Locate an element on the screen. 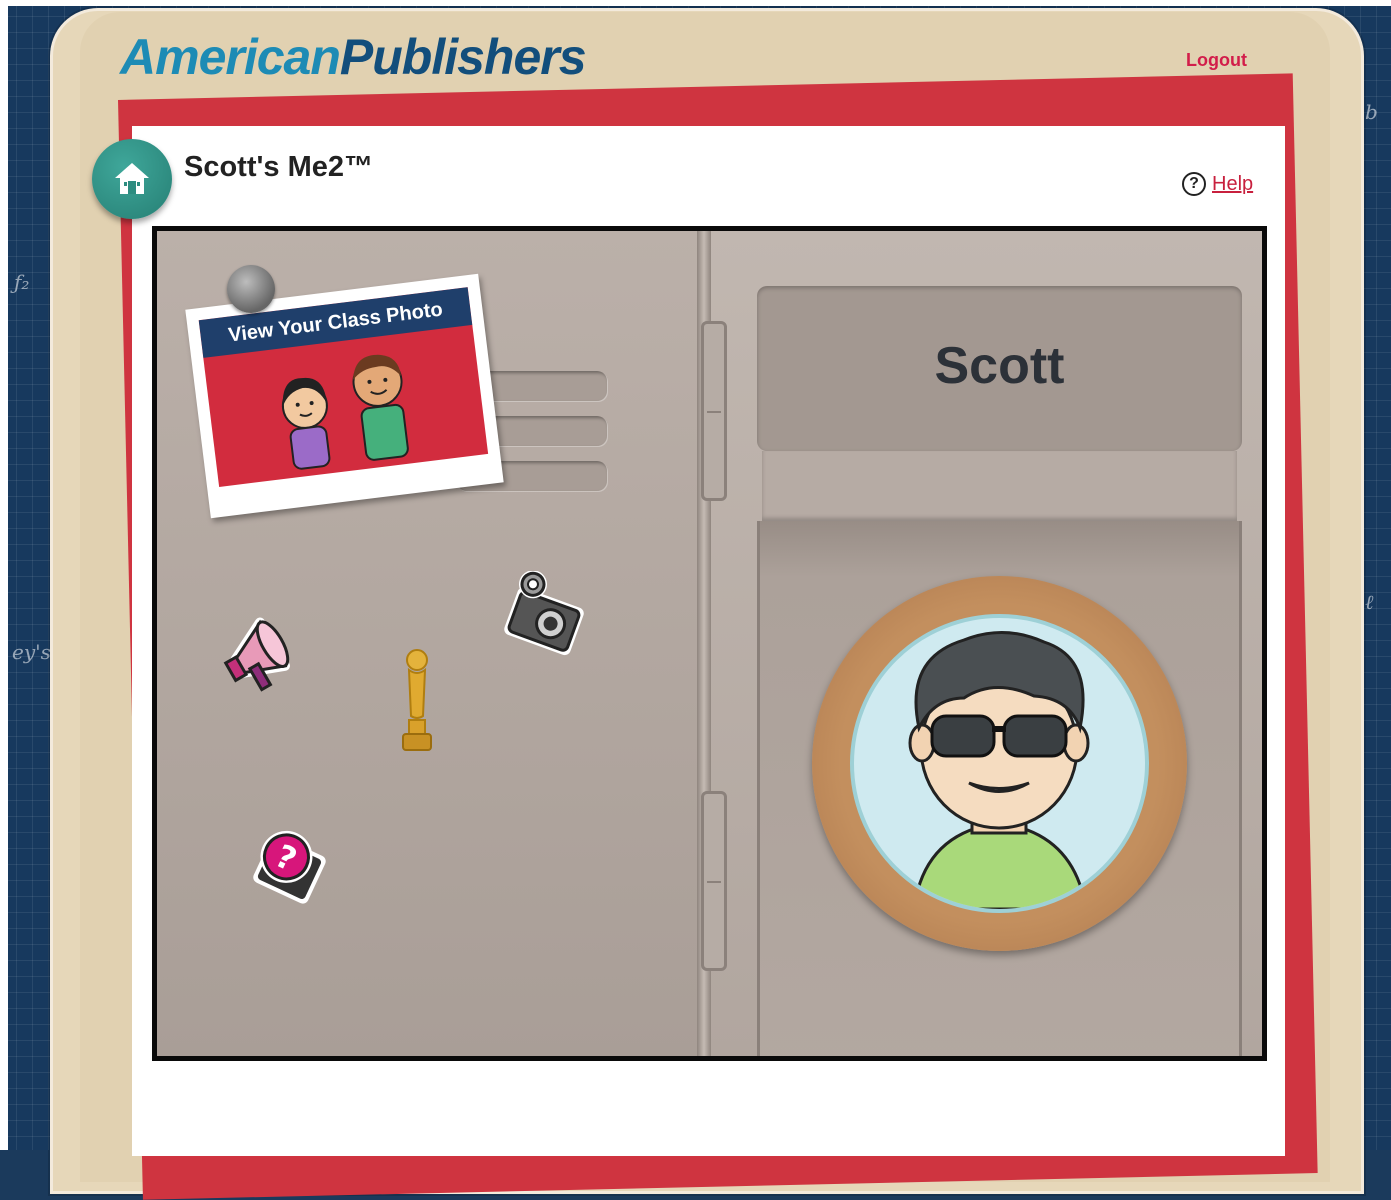 Image resolution: width=1391 pixels, height=1200 pixels. american-publishers-logo: AmericanPublishers is located at coordinates (353, 57).